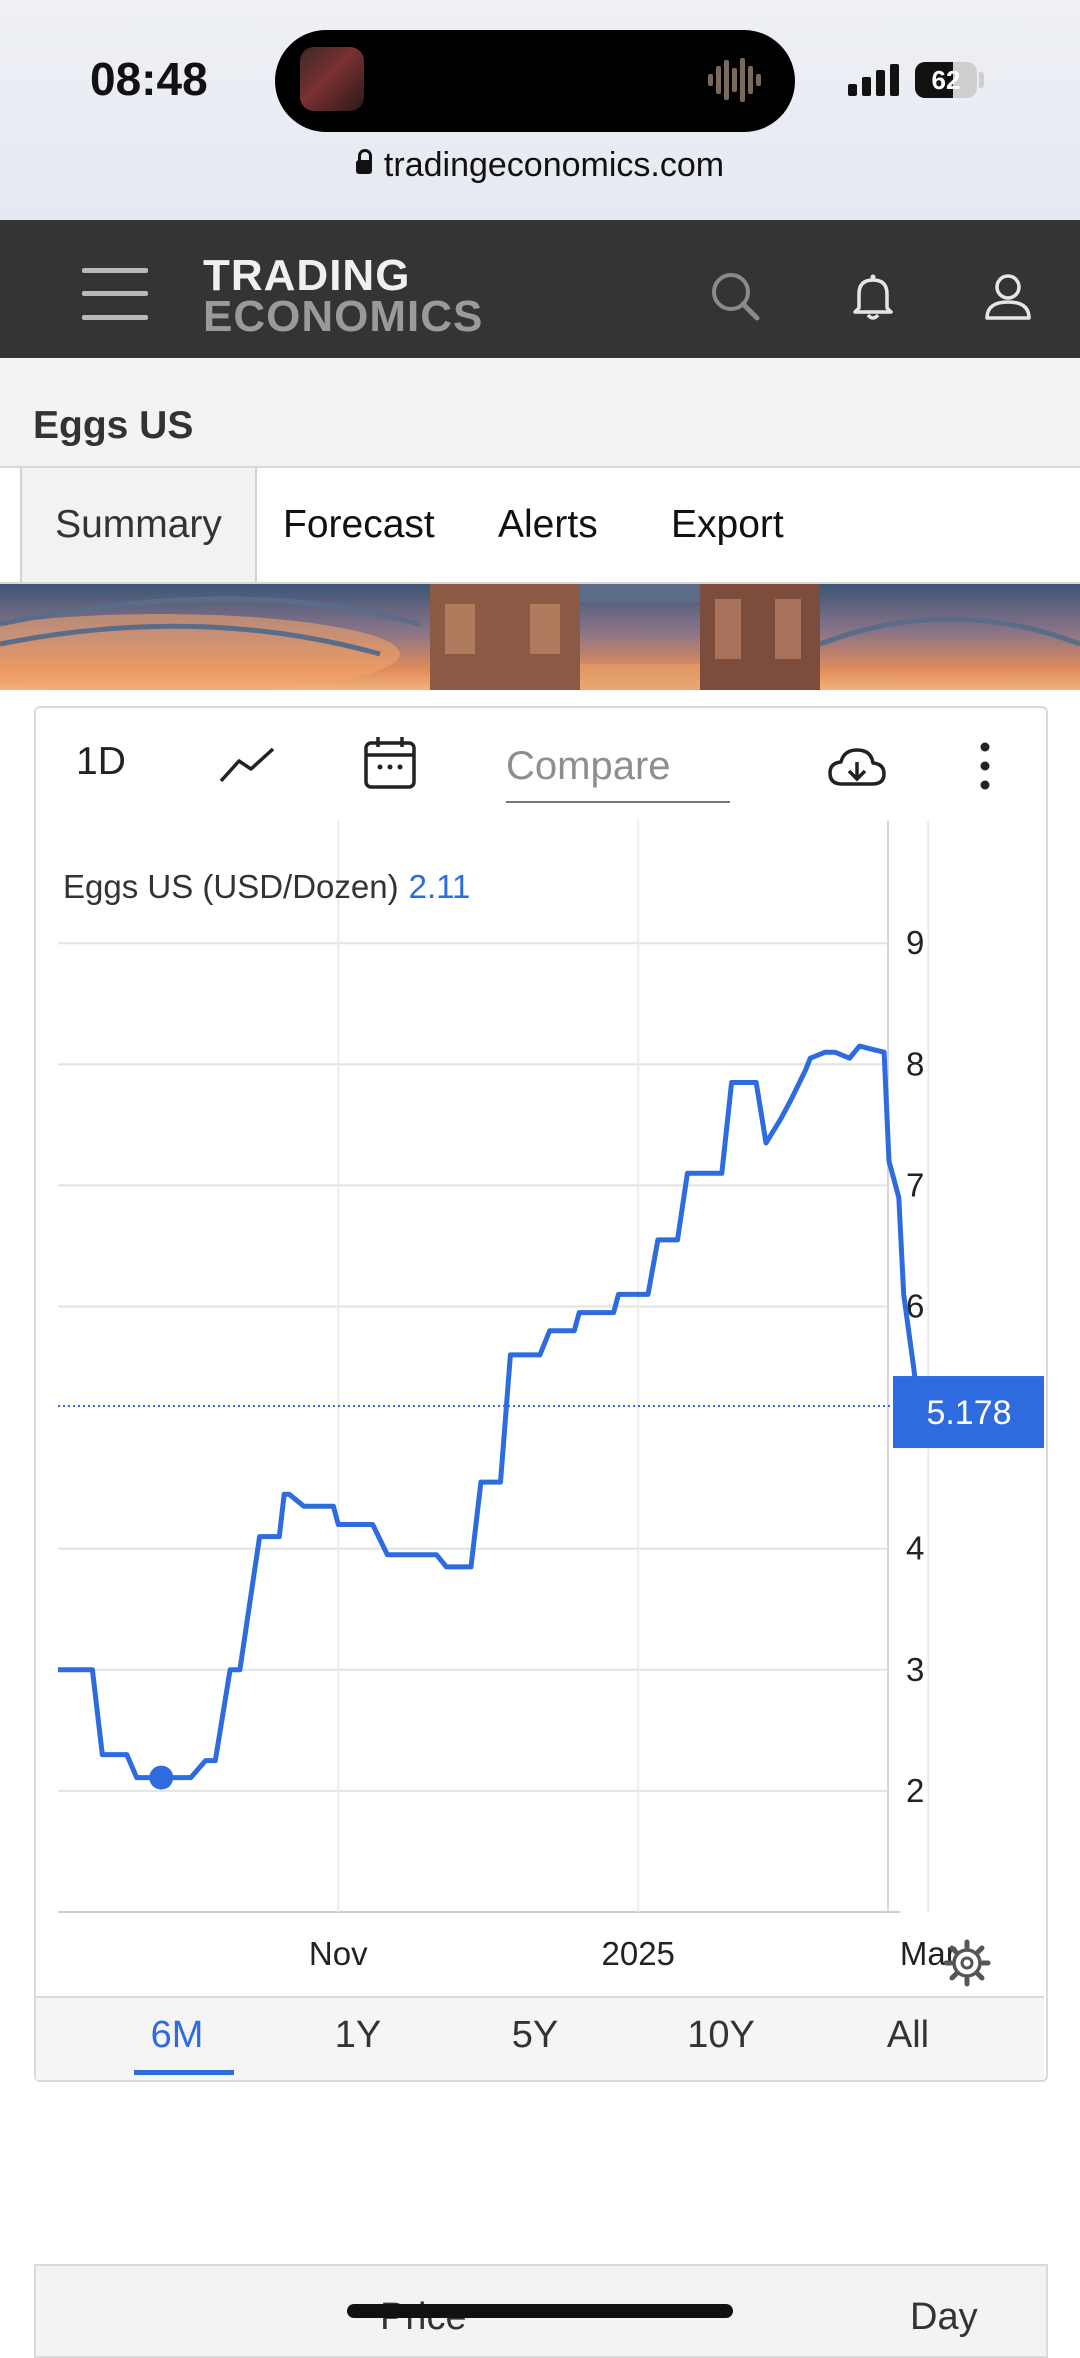  I want to click on compare-input: Compare, so click(618, 773).